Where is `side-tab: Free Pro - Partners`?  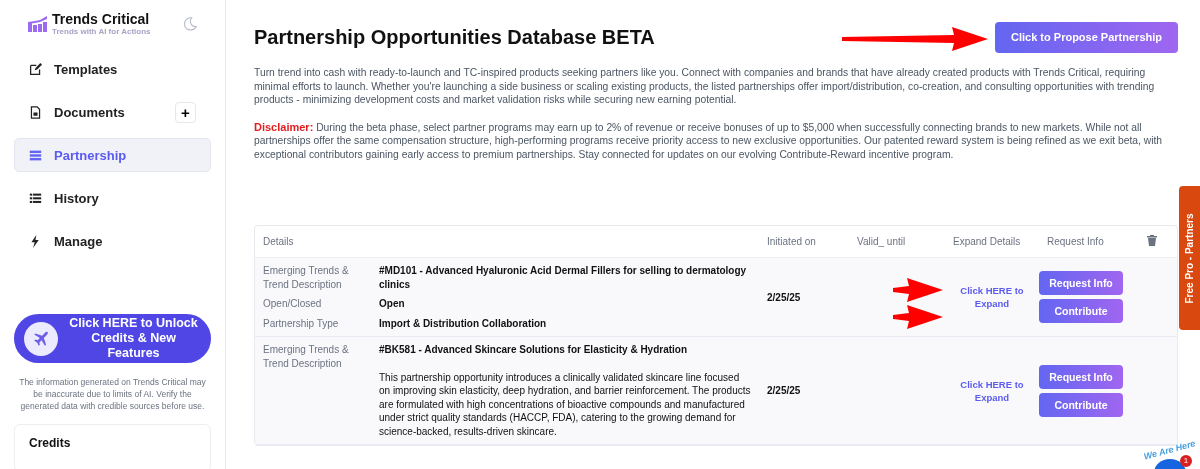
side-tab: Free Pro - Partners is located at coordinates (1189, 258).